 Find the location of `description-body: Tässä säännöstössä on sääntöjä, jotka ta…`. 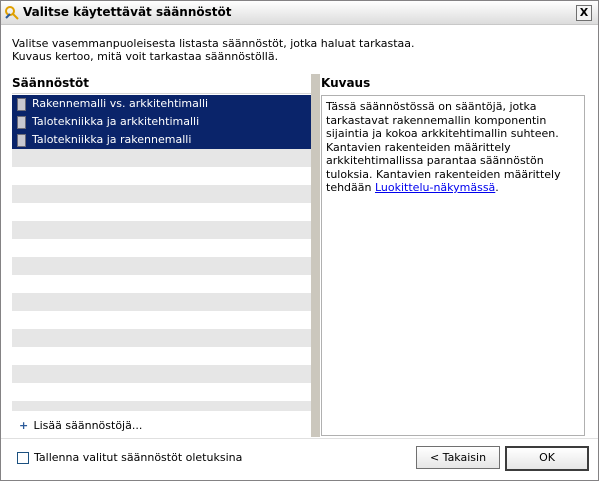

description-body: Tässä säännöstössä on sääntöjä, jotka ta… is located at coordinates (443, 147).